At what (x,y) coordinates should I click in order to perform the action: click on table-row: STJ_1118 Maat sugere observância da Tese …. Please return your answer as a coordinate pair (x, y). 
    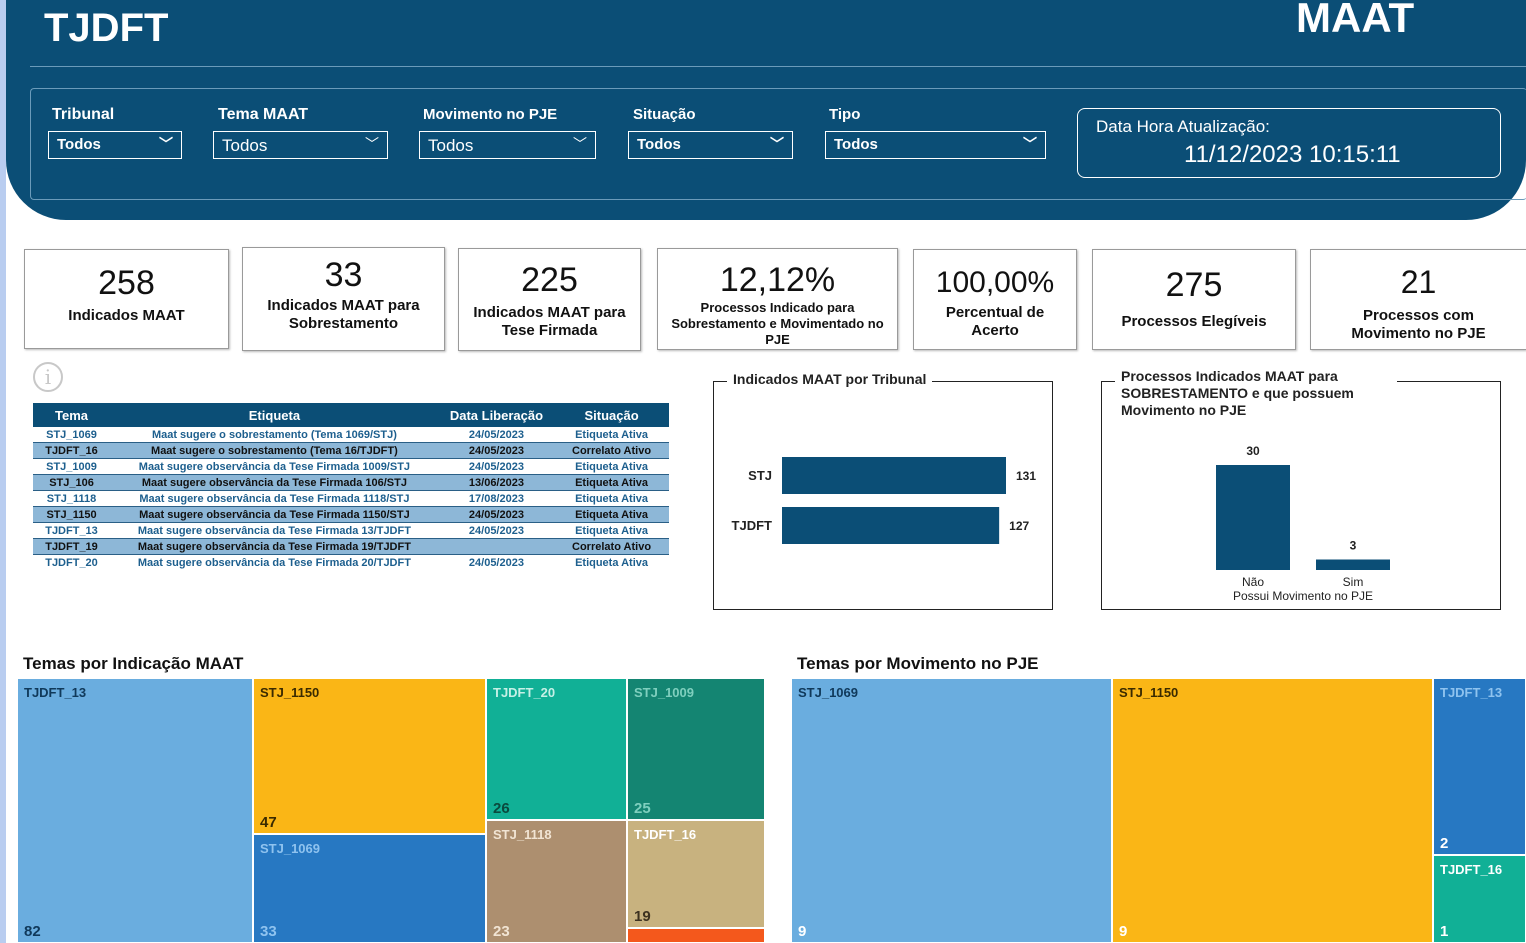
    Looking at the image, I should click on (351, 498).